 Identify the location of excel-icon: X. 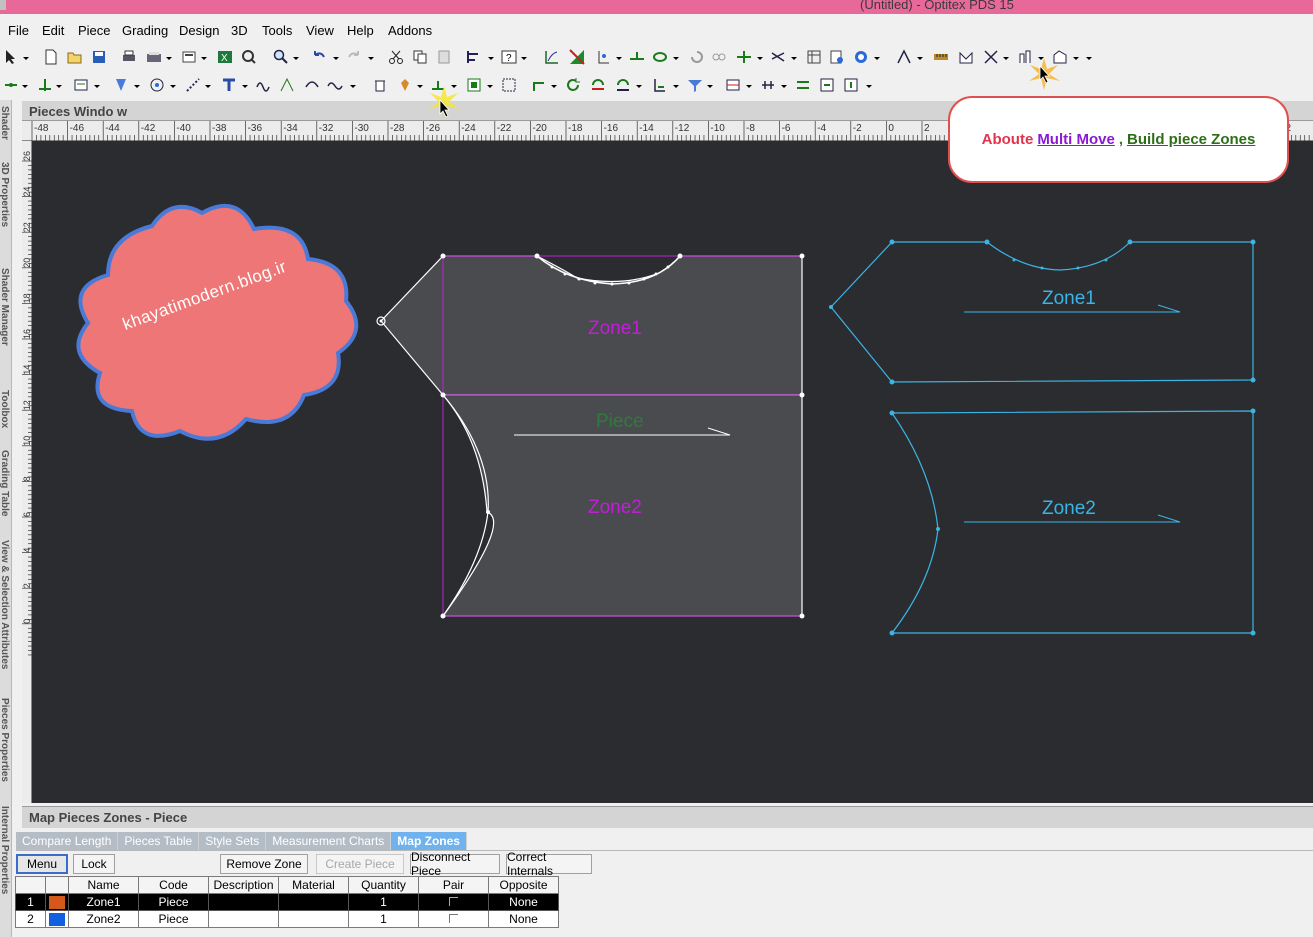
(225, 57).